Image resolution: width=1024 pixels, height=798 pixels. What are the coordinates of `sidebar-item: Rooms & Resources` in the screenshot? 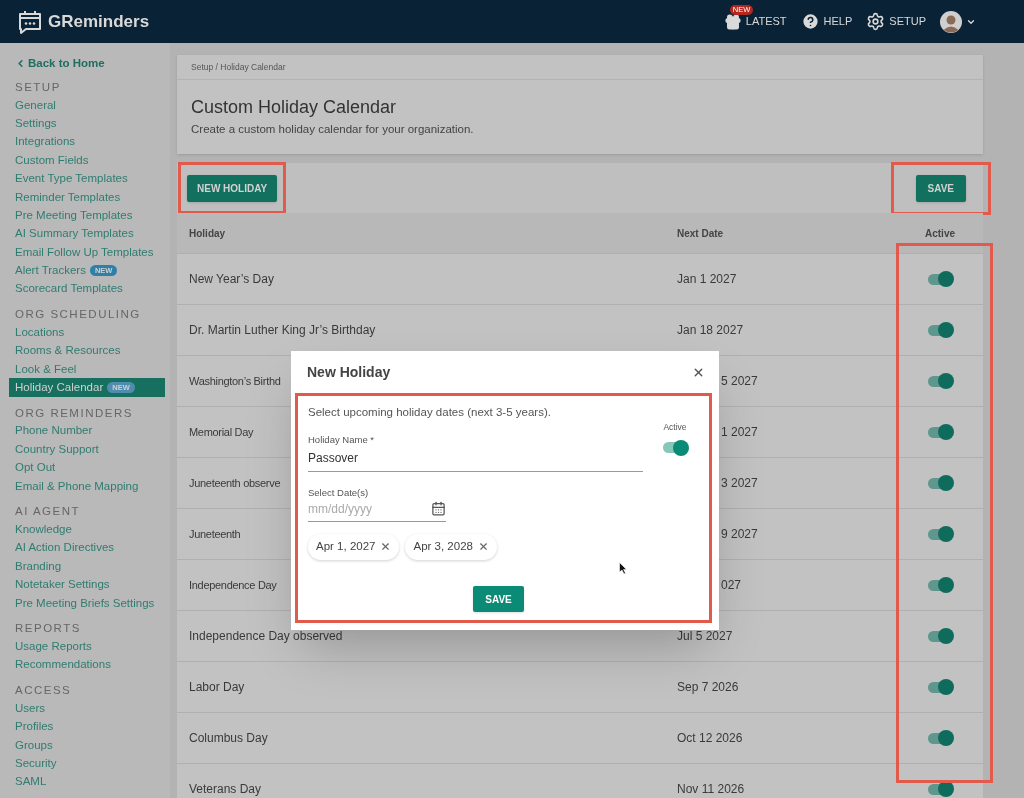 It's located at (87, 351).